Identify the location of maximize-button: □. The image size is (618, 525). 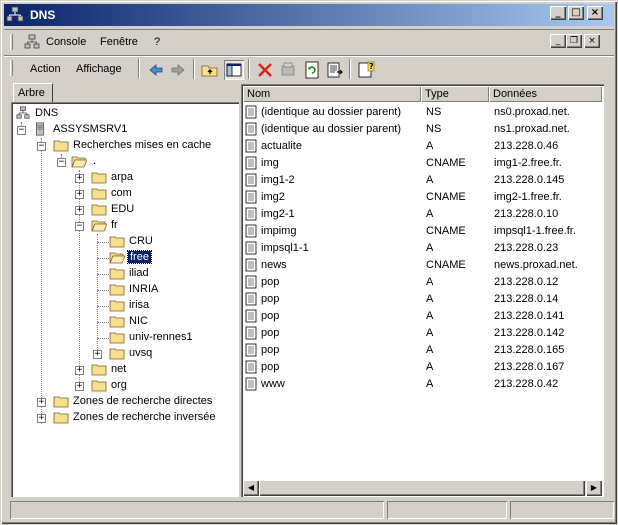
(576, 13).